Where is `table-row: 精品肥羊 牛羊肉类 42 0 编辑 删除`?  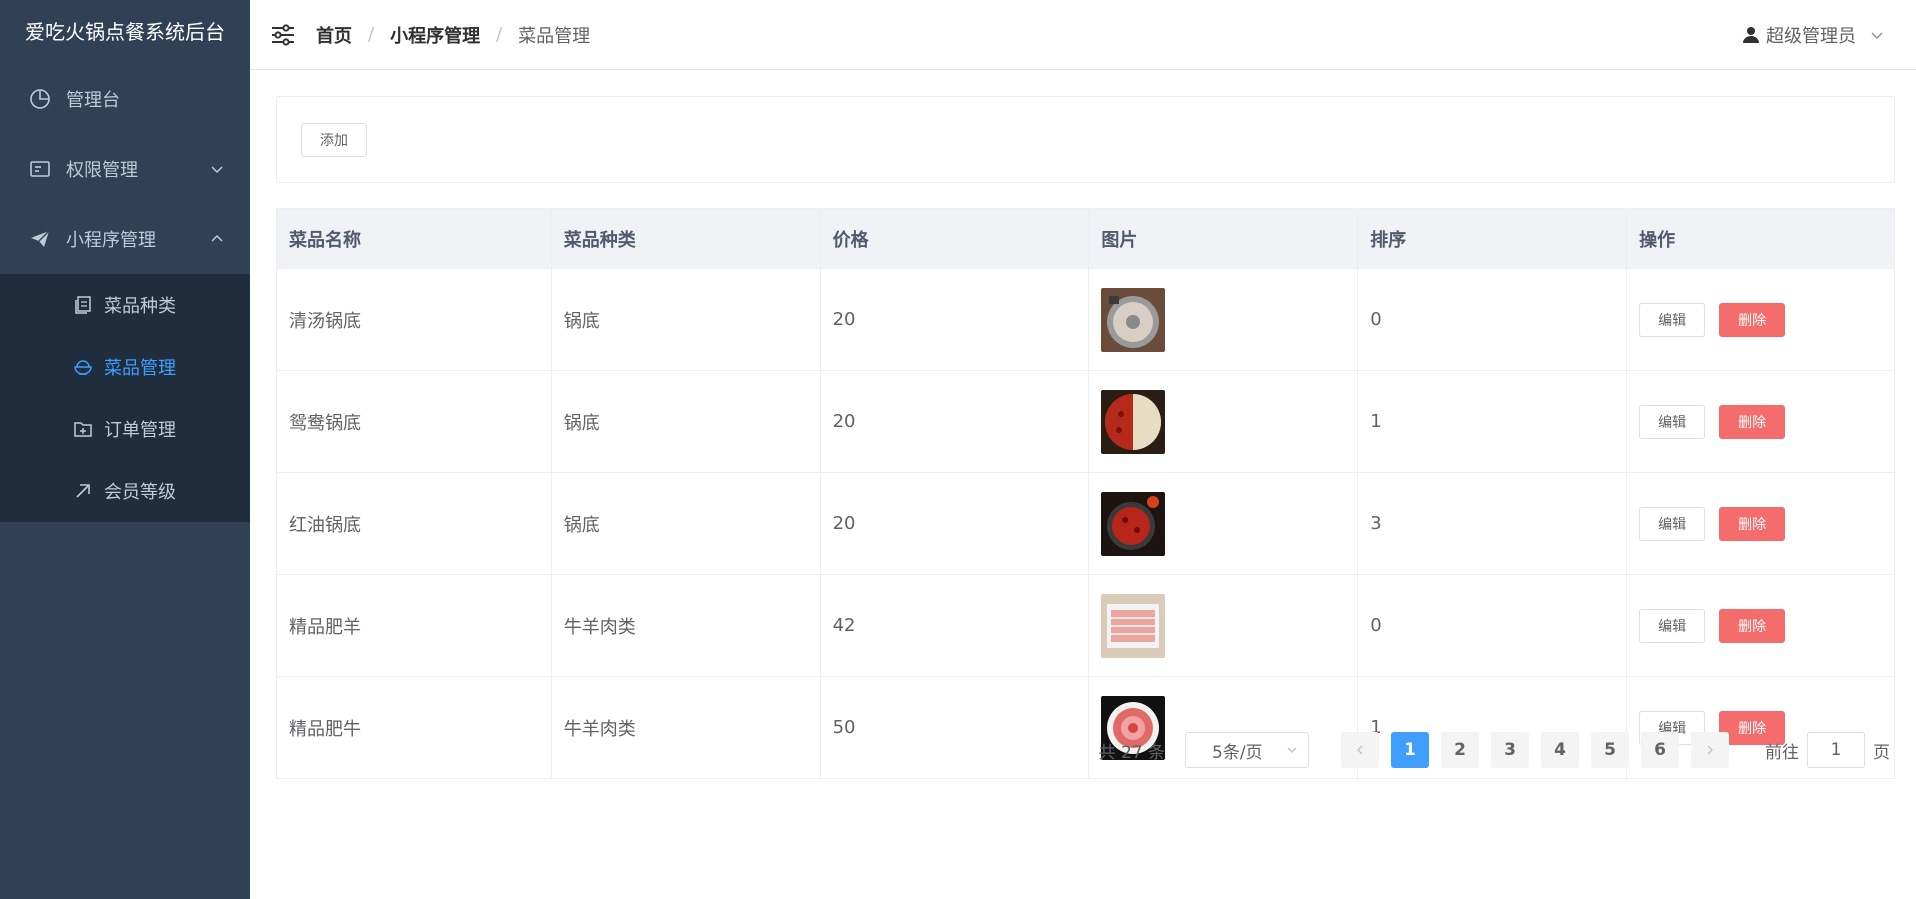 table-row: 精品肥羊 牛羊肉类 42 0 编辑 删除 is located at coordinates (1085, 625).